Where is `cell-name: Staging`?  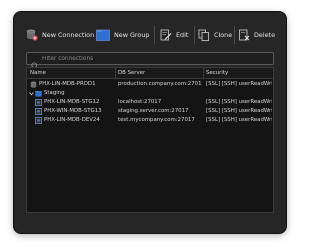 cell-name: Staging is located at coordinates (54, 93).